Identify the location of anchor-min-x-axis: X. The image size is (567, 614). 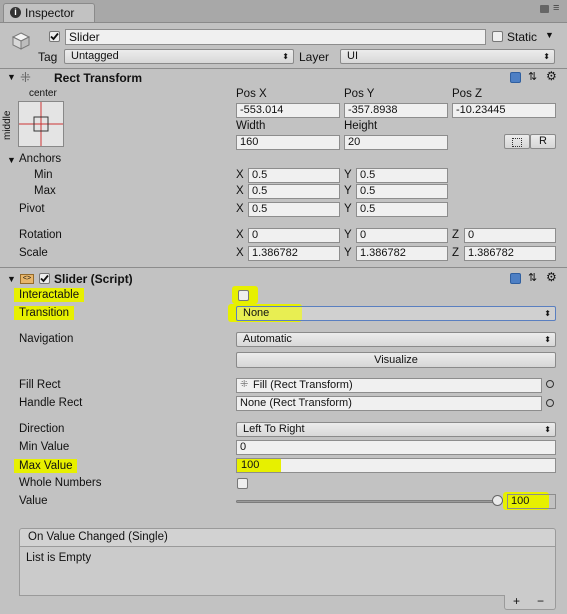
(240, 175).